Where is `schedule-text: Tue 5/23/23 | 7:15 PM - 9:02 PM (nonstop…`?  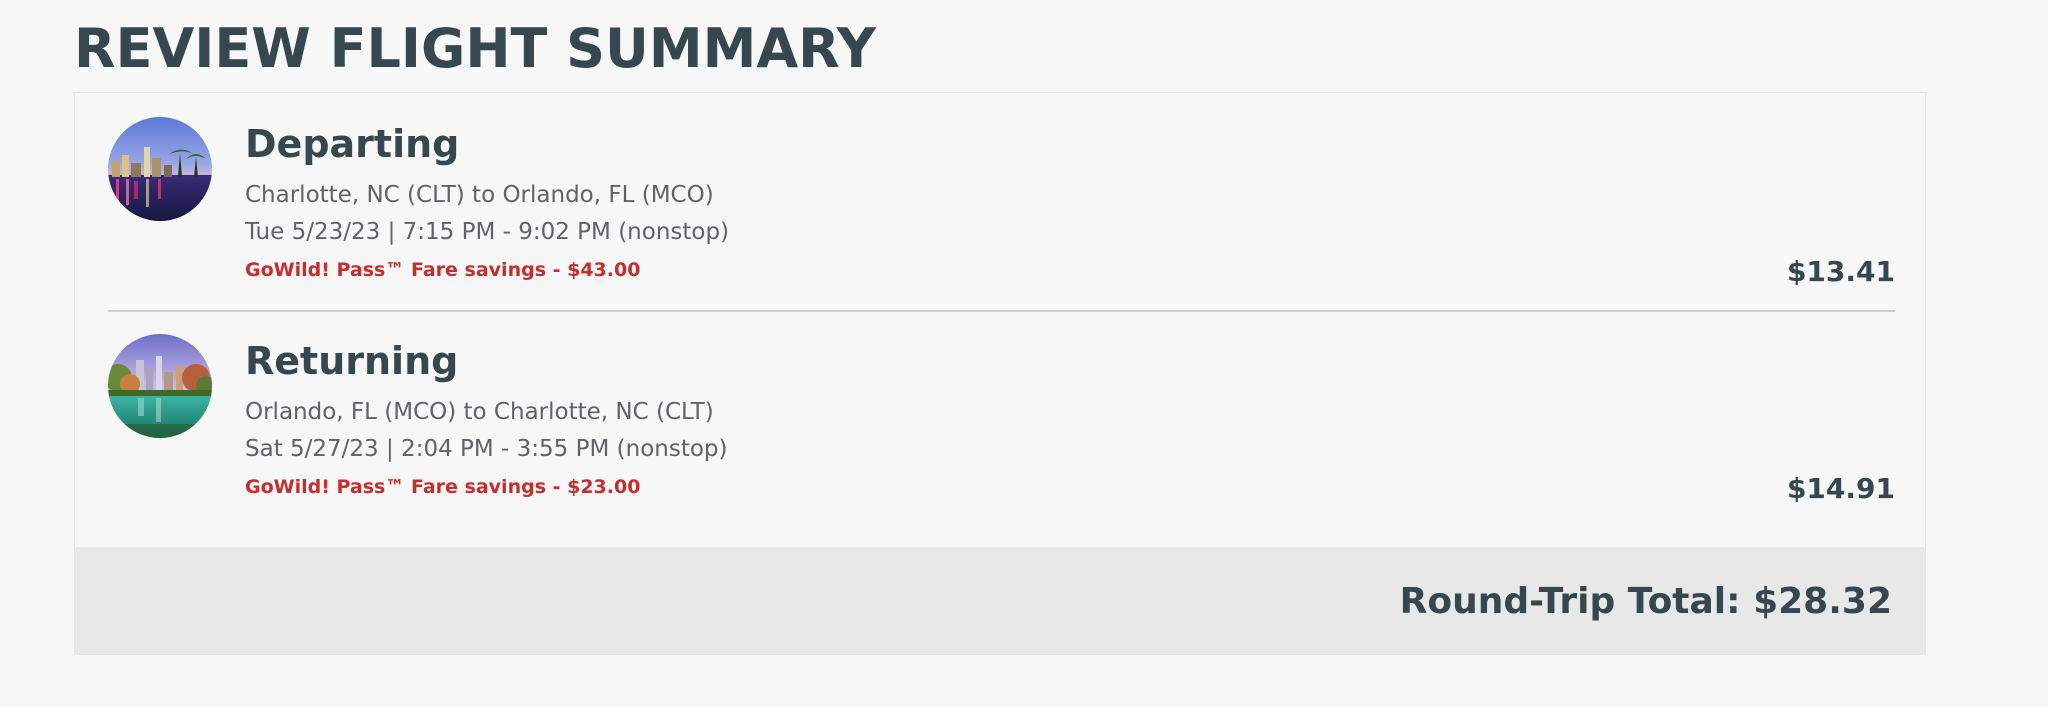
schedule-text: Tue 5/23/23 | 7:15 PM - 9:02 PM (nonstop… is located at coordinates (487, 232).